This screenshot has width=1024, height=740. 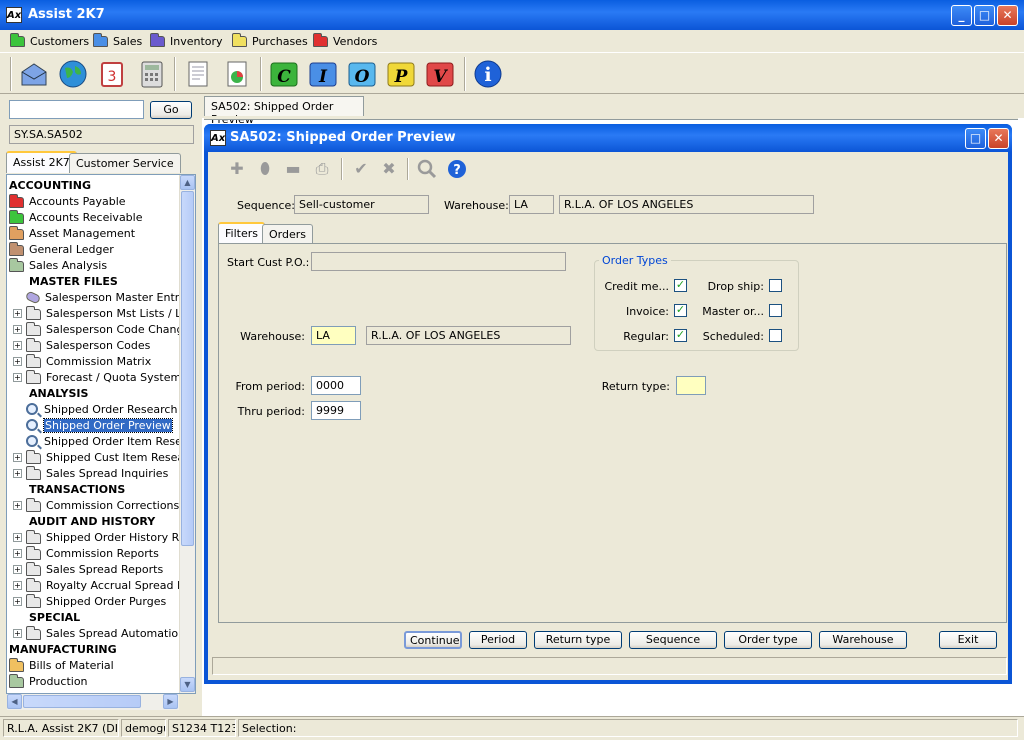 What do you see at coordinates (125, 163) in the screenshot?
I see `tab-customer-service: Customer Service` at bounding box center [125, 163].